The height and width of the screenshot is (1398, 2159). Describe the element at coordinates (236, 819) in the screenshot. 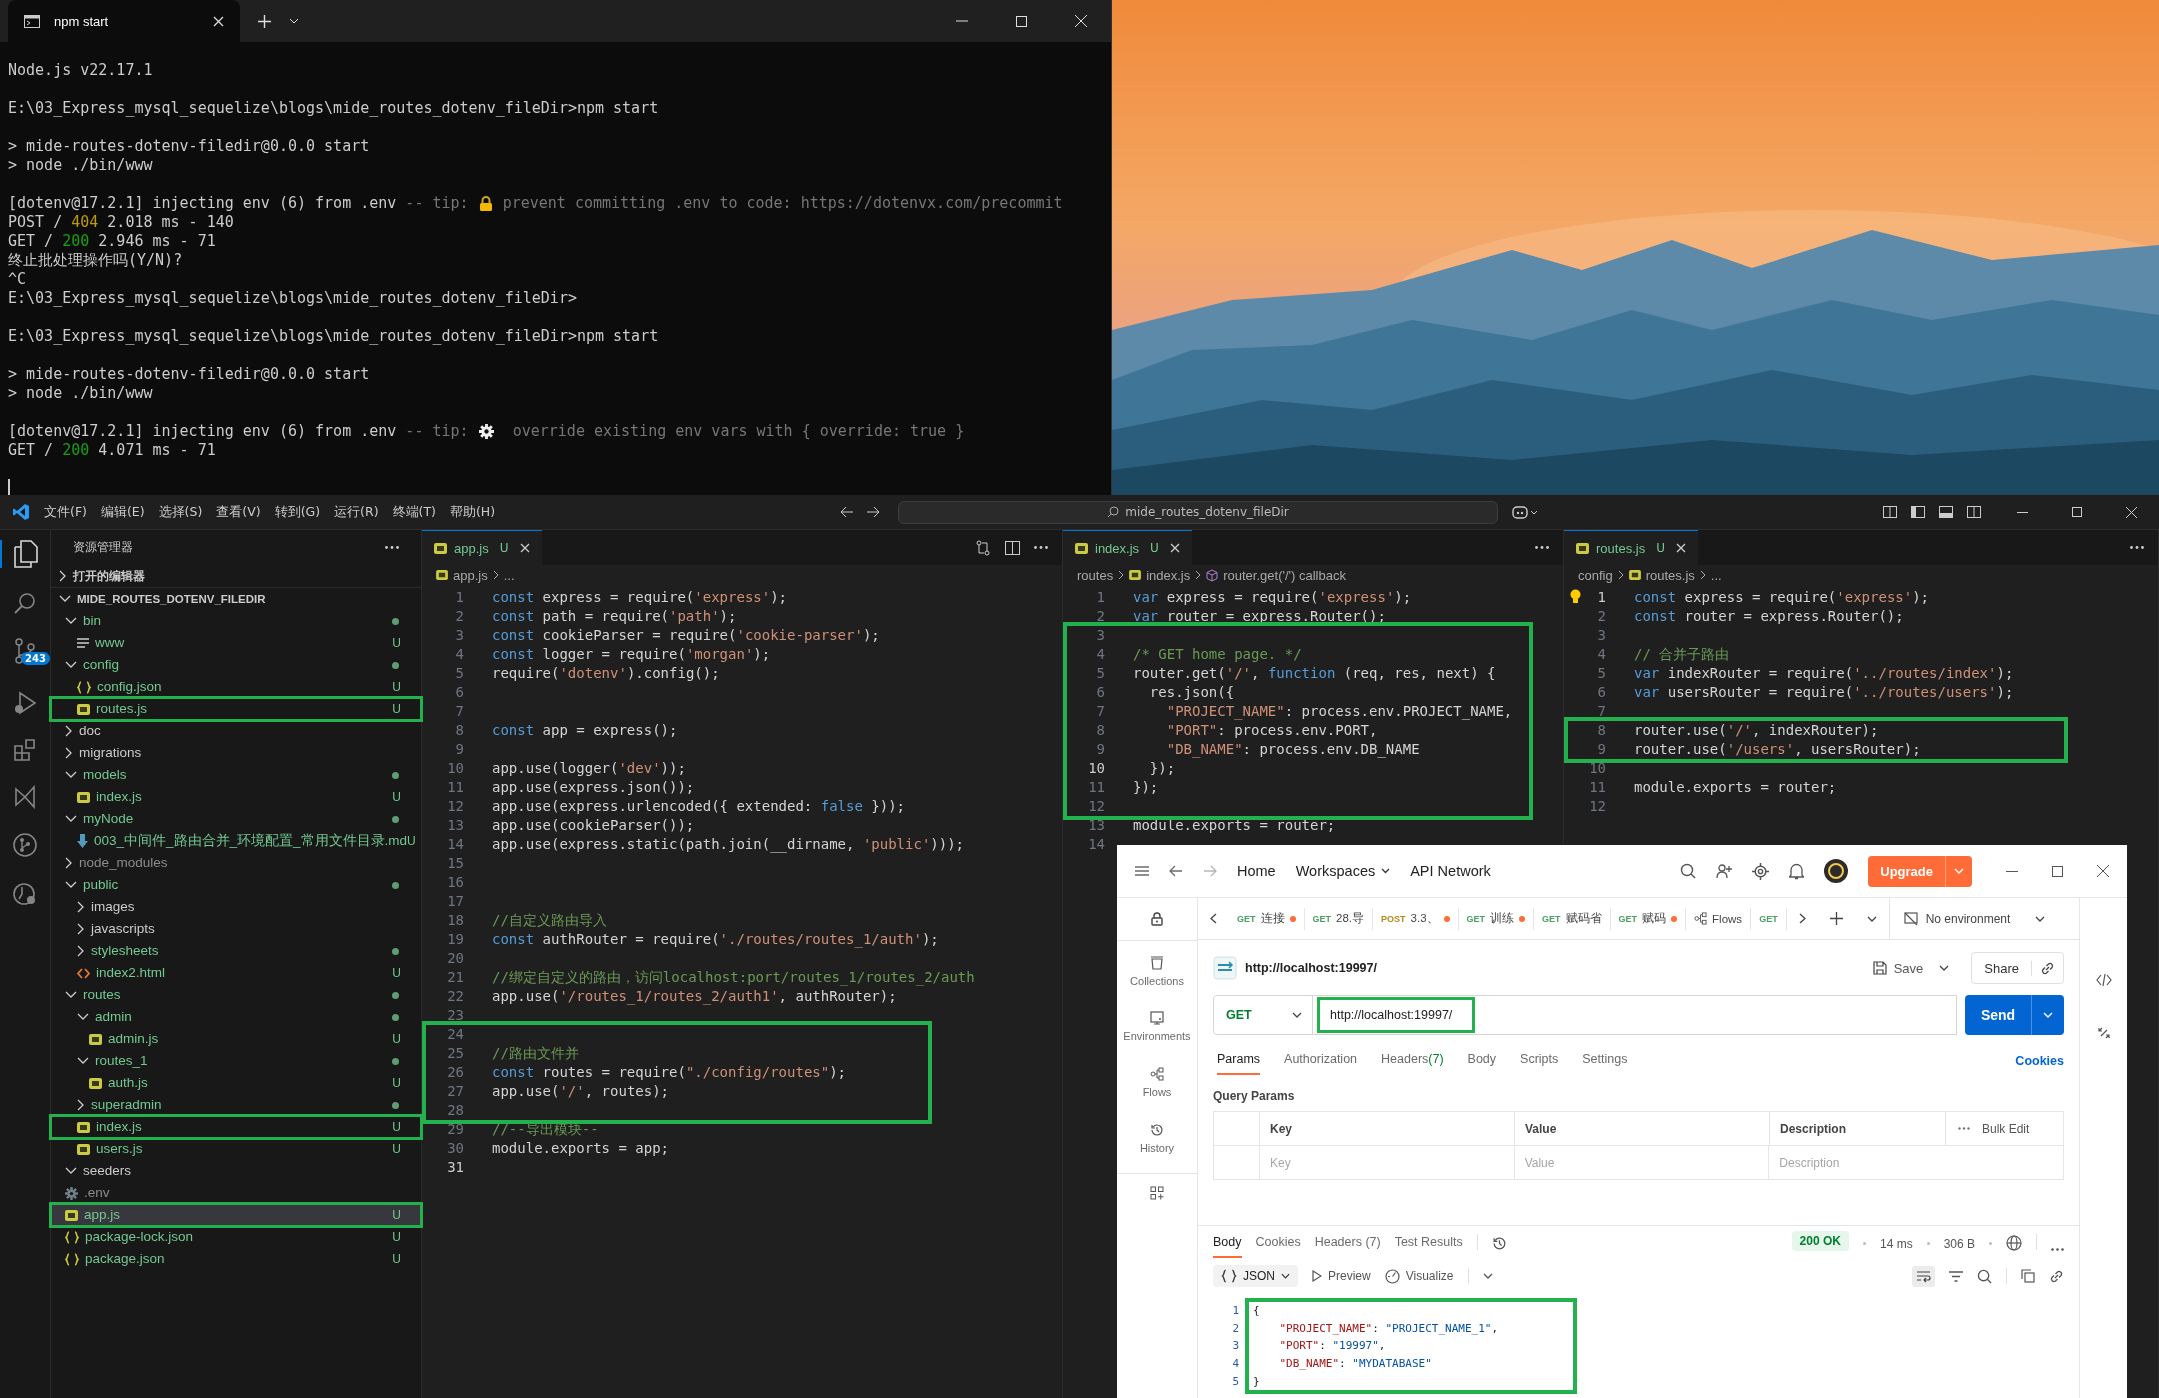

I see `tree-item: myNode` at that location.